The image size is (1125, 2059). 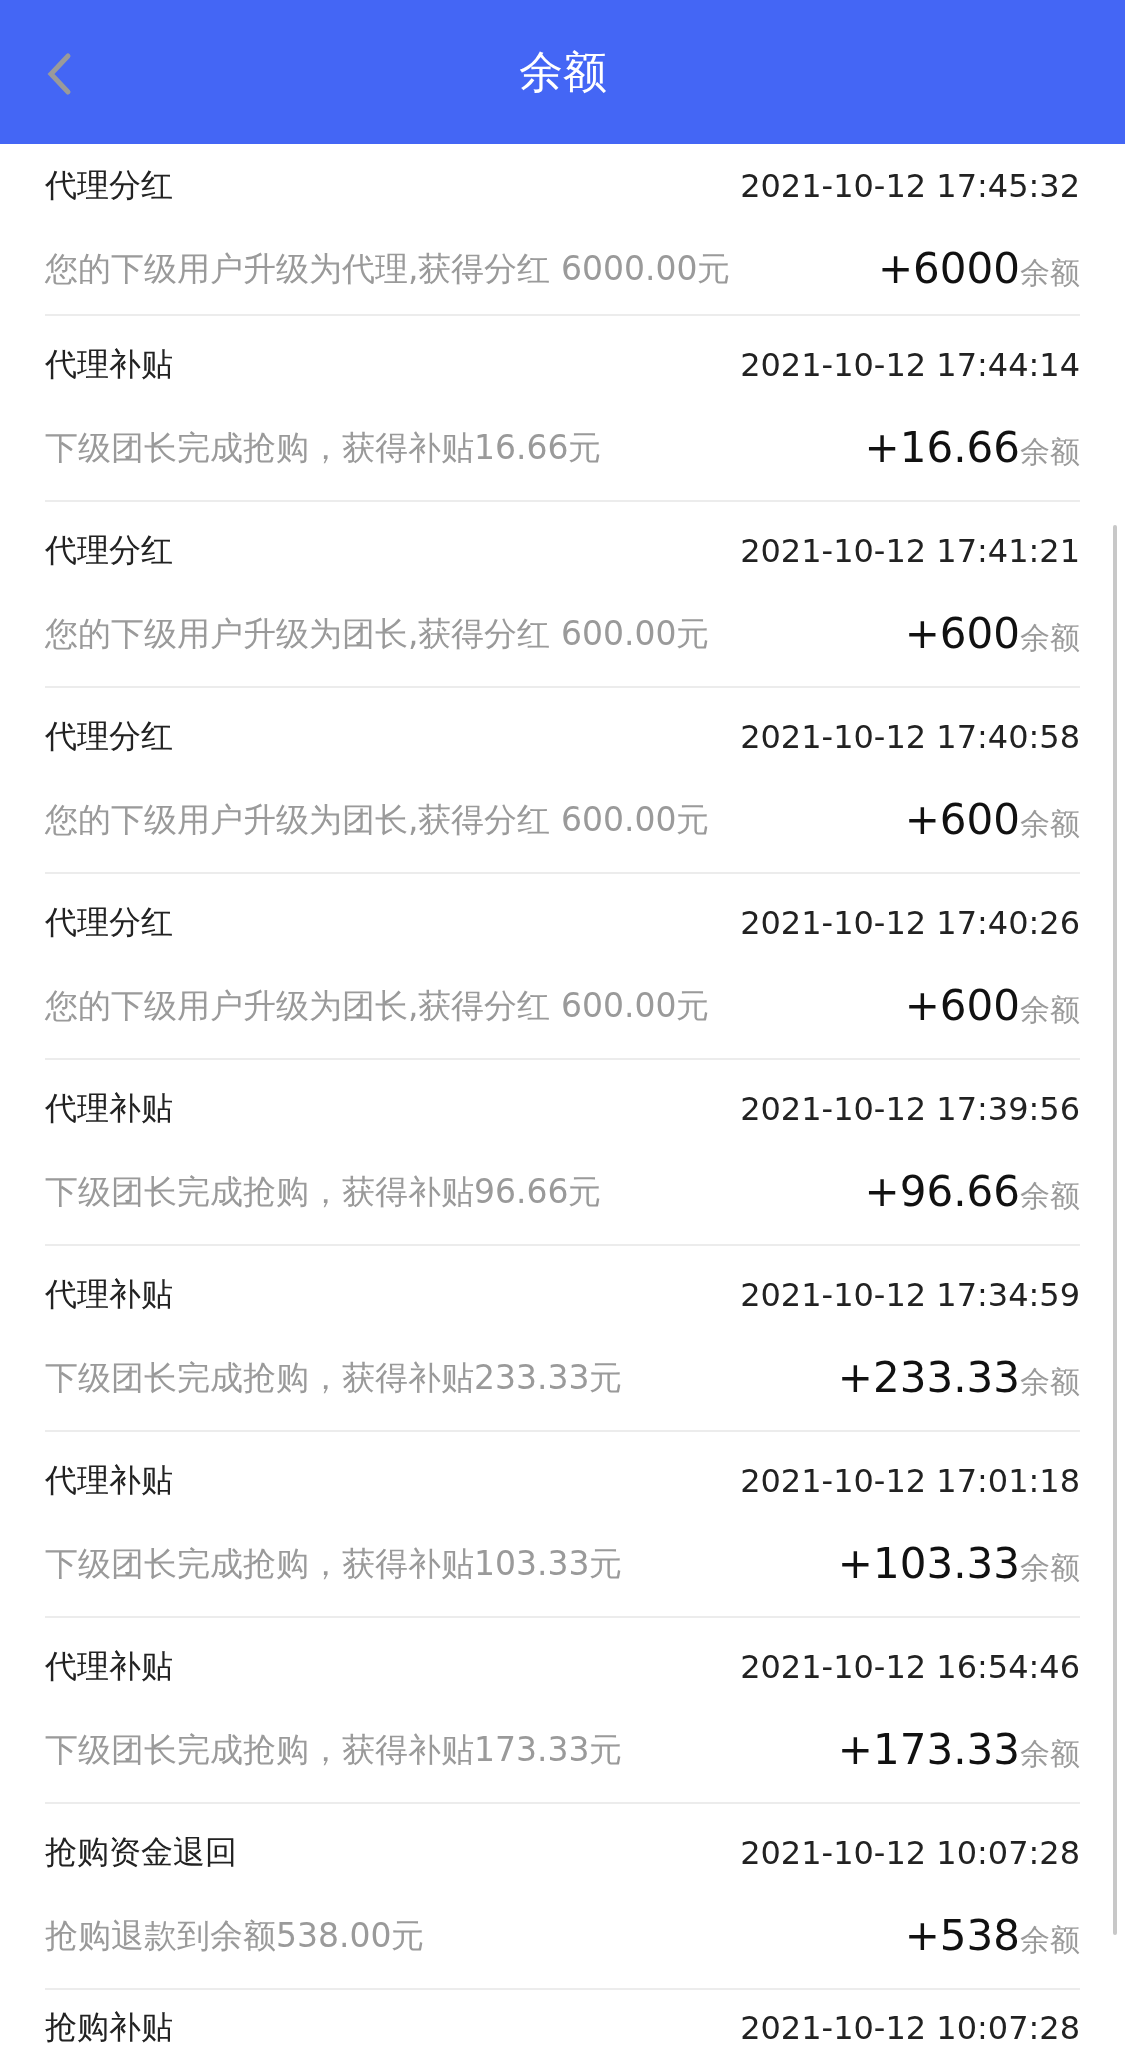 I want to click on record-title: 抢购资金退回, so click(x=141, y=1852).